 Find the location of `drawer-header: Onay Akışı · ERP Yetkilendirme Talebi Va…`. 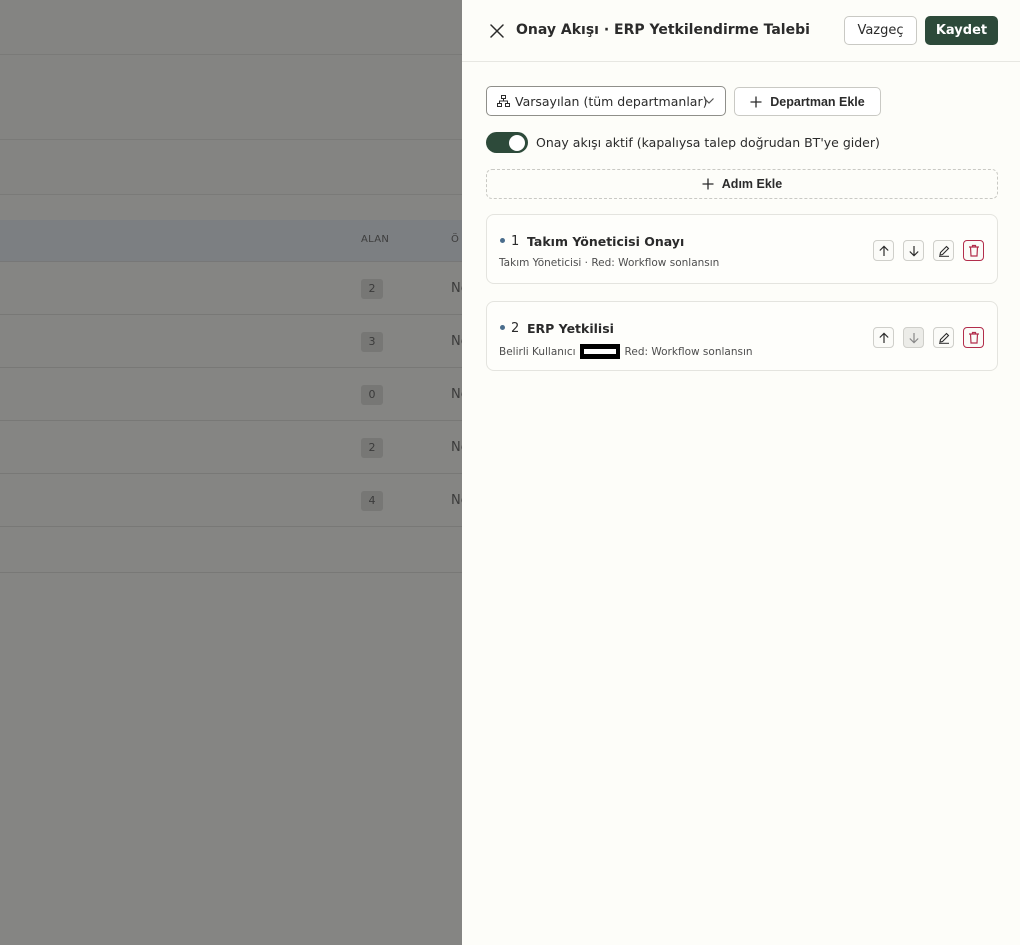

drawer-header: Onay Akışı · ERP Yetkilendirme Talebi Va… is located at coordinates (741, 31).